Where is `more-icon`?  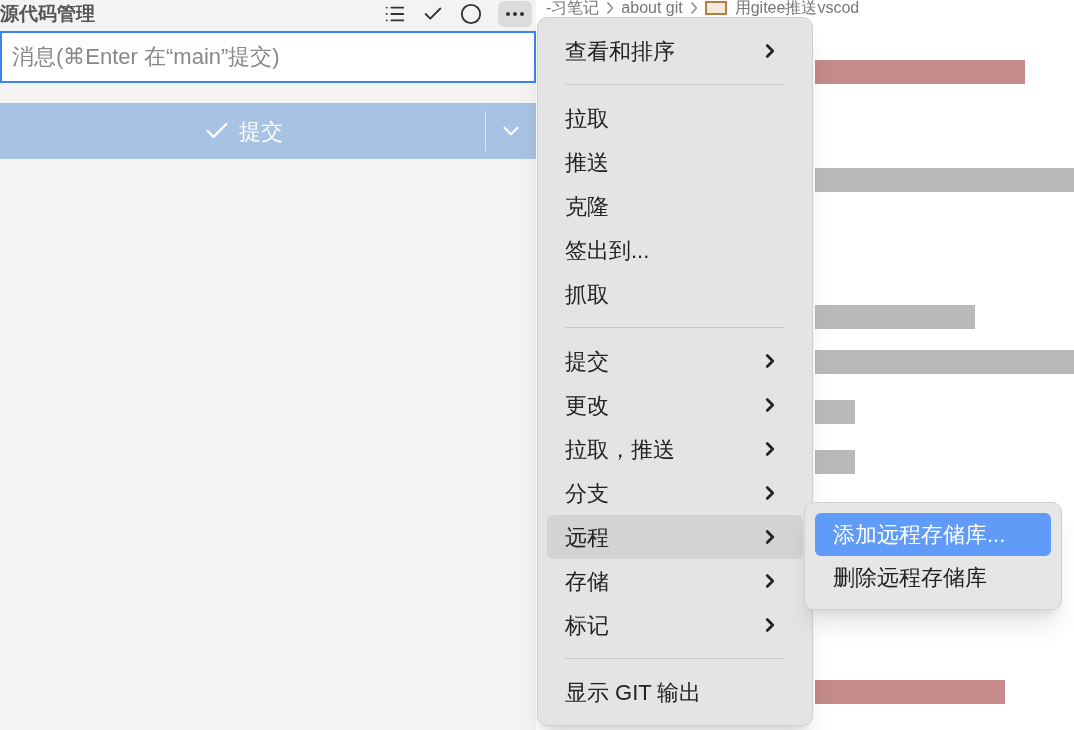 more-icon is located at coordinates (515, 14).